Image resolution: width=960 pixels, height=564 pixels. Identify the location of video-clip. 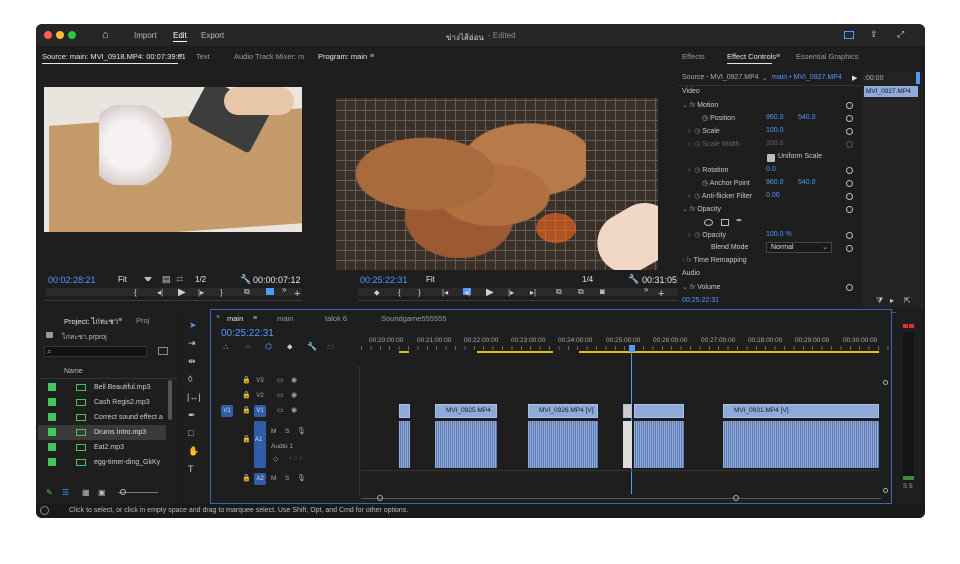
(659, 411).